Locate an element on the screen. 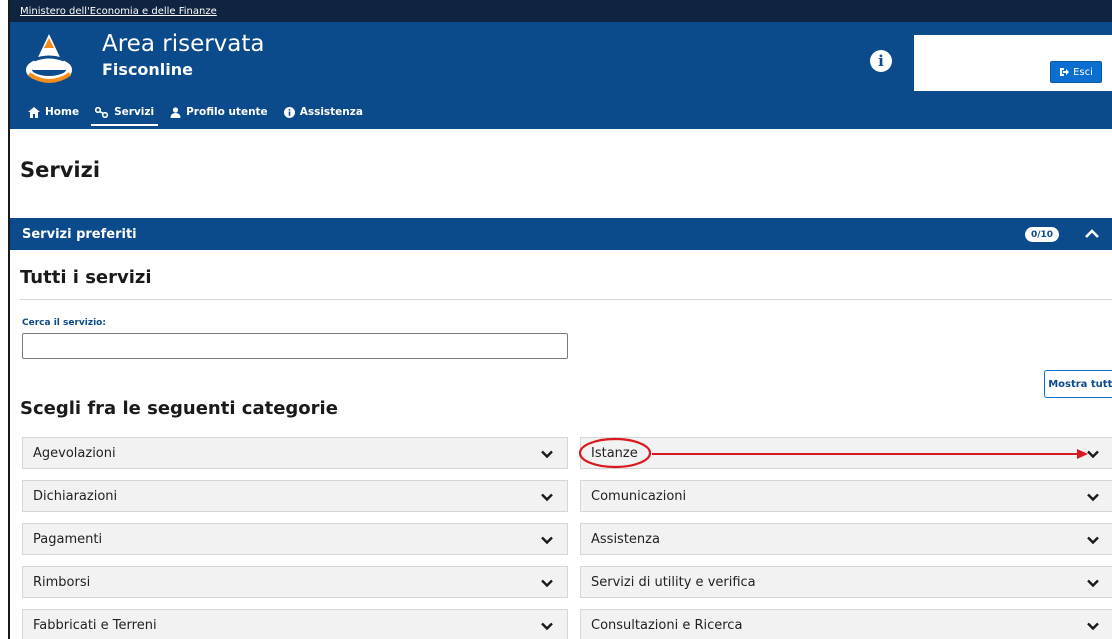 This screenshot has height=639, width=1112. nav-assistenza: Assistenza is located at coordinates (323, 112).